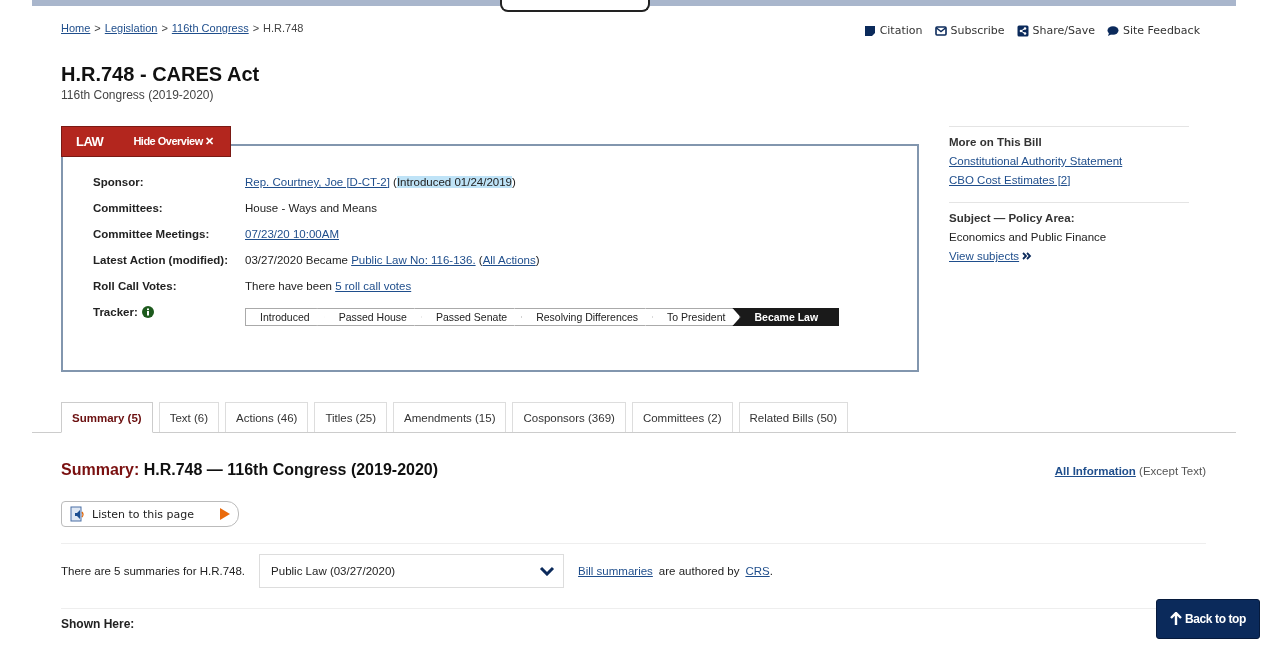 The height and width of the screenshot is (650, 1280). Describe the element at coordinates (292, 235) in the screenshot. I see `field-value: 07/23/20 10:00AM` at that location.